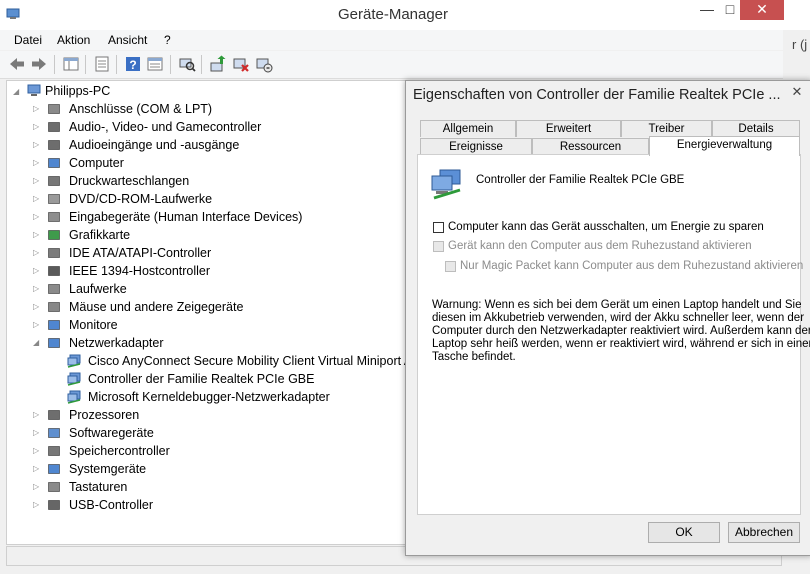 The height and width of the screenshot is (574, 810). Describe the element at coordinates (241, 64) in the screenshot. I see `uninstall-icon` at that location.